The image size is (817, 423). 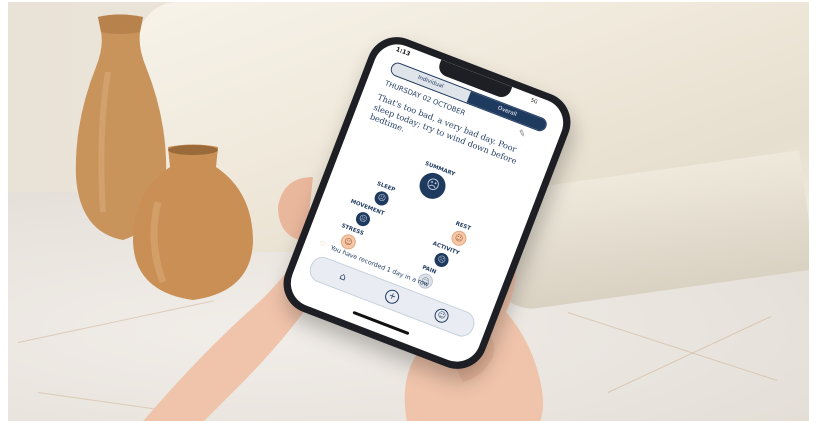 I want to click on tab-overall: Overall, so click(x=507, y=111).